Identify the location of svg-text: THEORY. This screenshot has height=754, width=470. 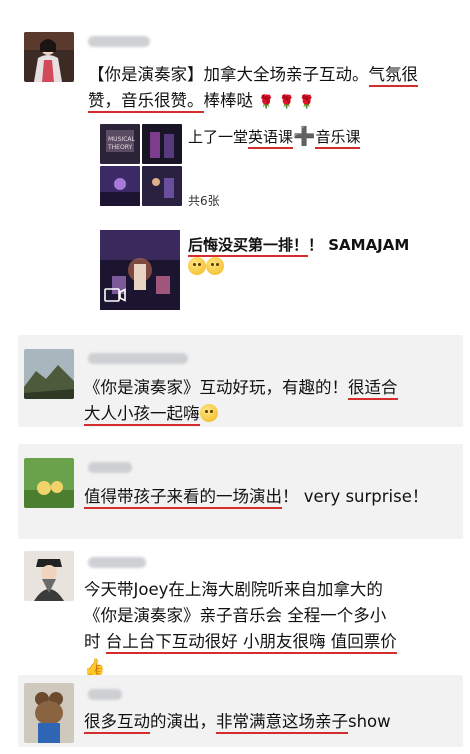
(119, 147).